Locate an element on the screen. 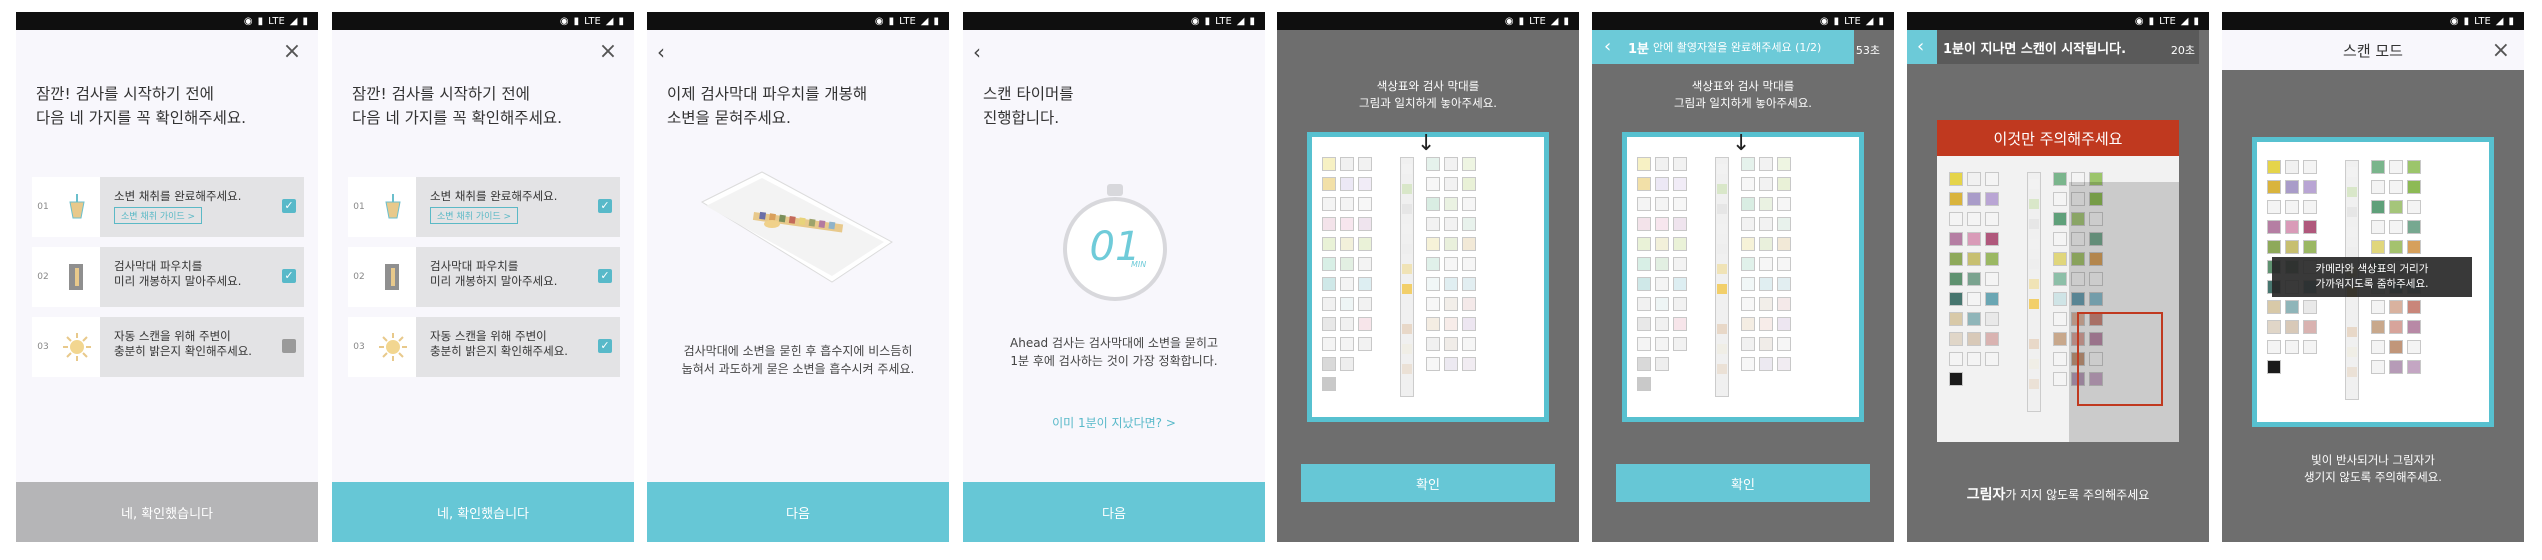  timer-value: 01 is located at coordinates (1115, 247).